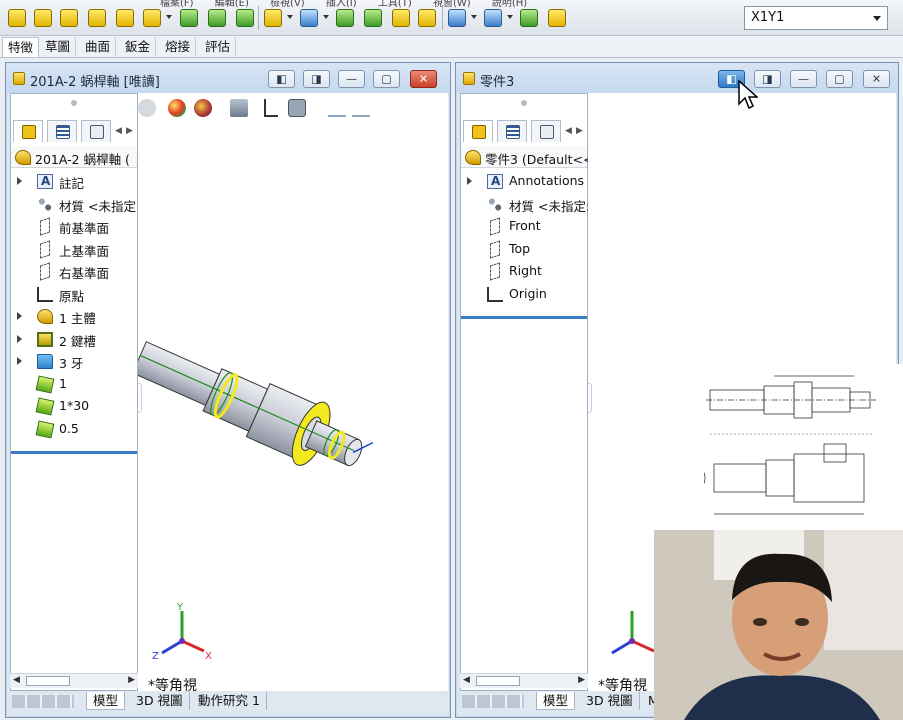  What do you see at coordinates (152, 18) in the screenshot?
I see `fillet-icon` at bounding box center [152, 18].